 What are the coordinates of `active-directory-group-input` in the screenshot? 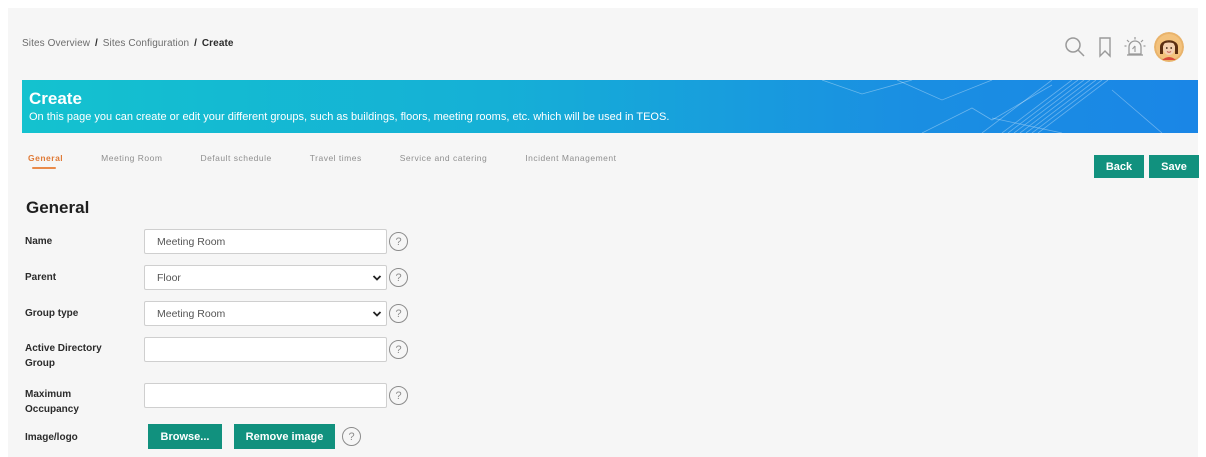 It's located at (265, 349).